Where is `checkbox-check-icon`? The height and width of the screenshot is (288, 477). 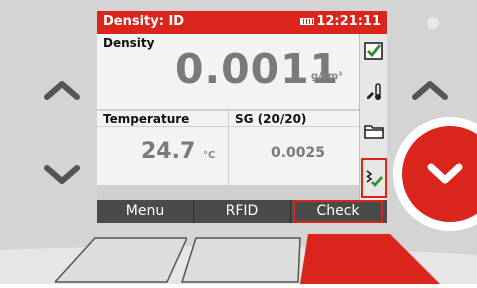
checkbox-check-icon is located at coordinates (374, 51).